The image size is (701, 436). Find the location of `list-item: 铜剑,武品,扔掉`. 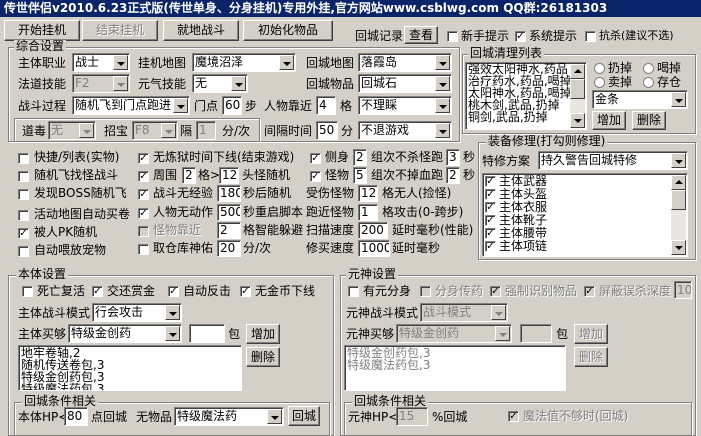

list-item: 铜剑,武品,扔掉 is located at coordinates (526, 117).